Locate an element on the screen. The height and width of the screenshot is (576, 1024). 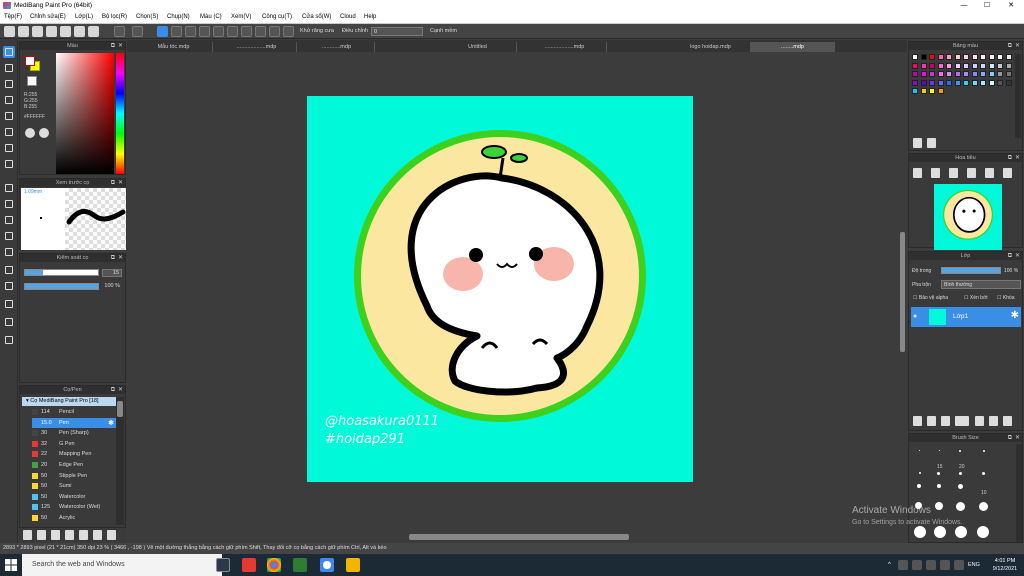
operation-tool-icon is located at coordinates (9, 286).